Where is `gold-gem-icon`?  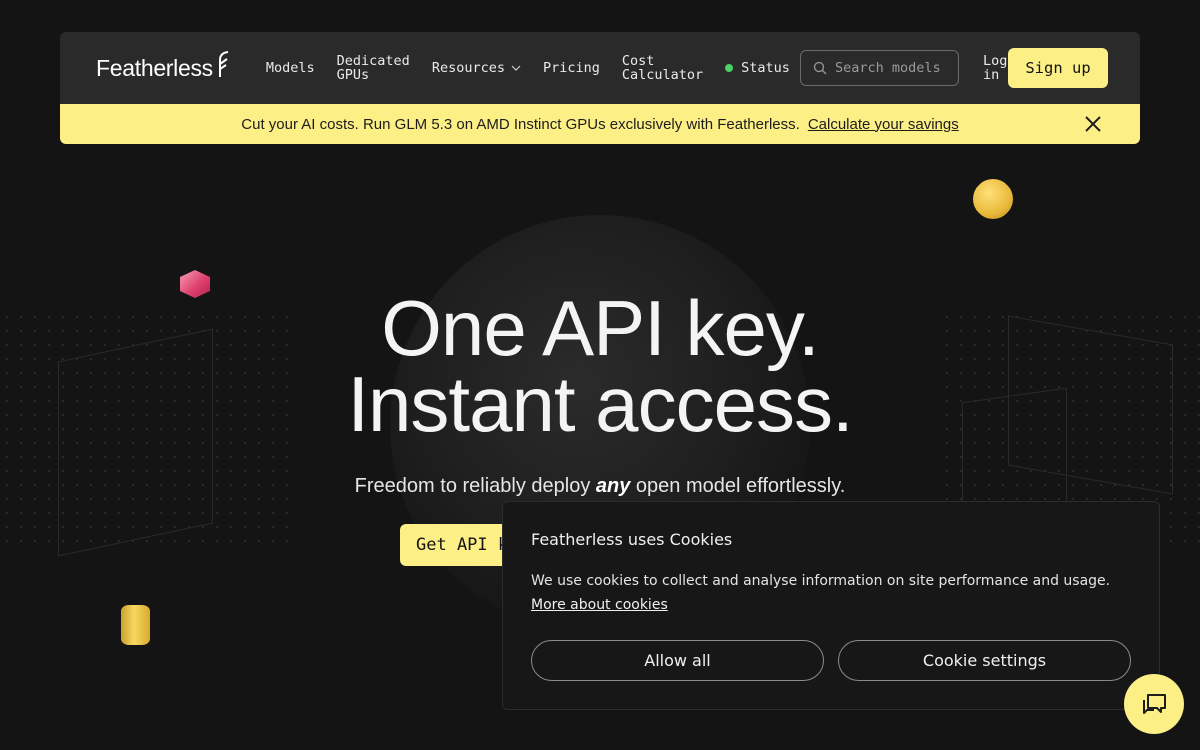
gold-gem-icon is located at coordinates (993, 199).